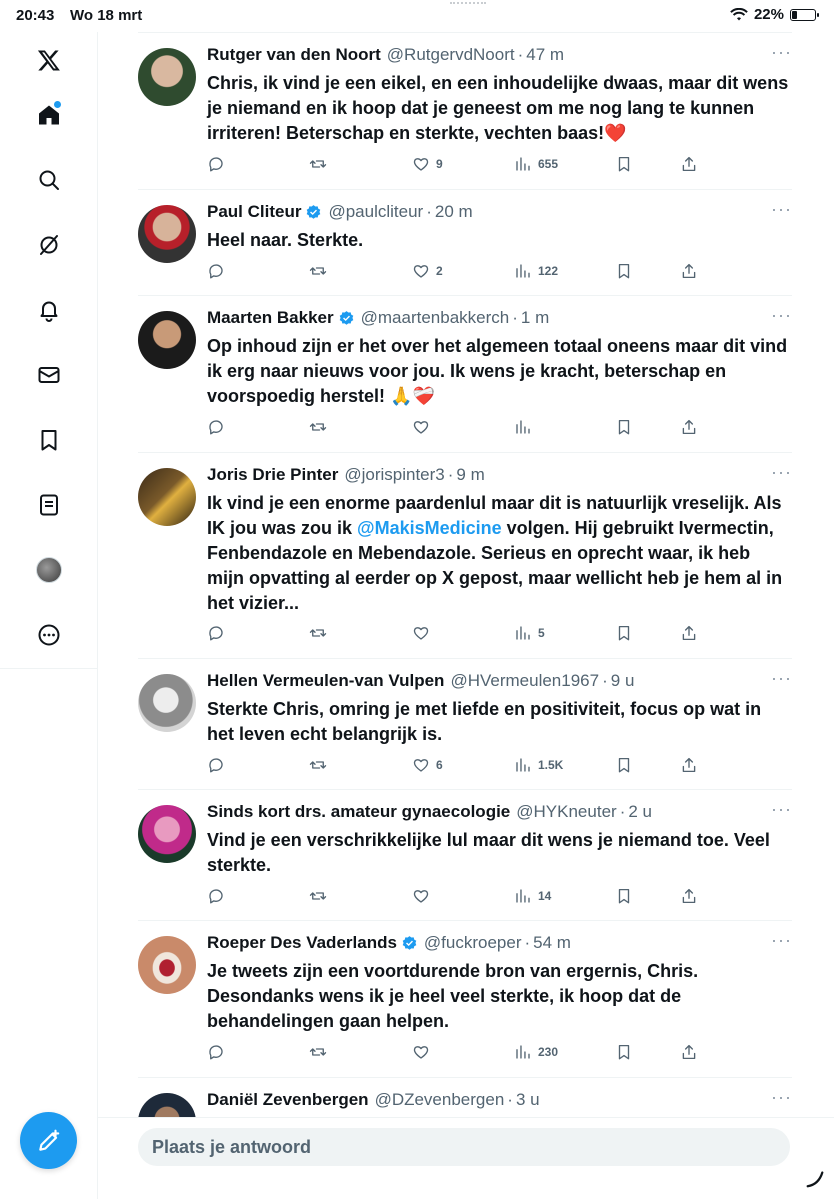  I want to click on views-button: 230, so click(536, 1052).